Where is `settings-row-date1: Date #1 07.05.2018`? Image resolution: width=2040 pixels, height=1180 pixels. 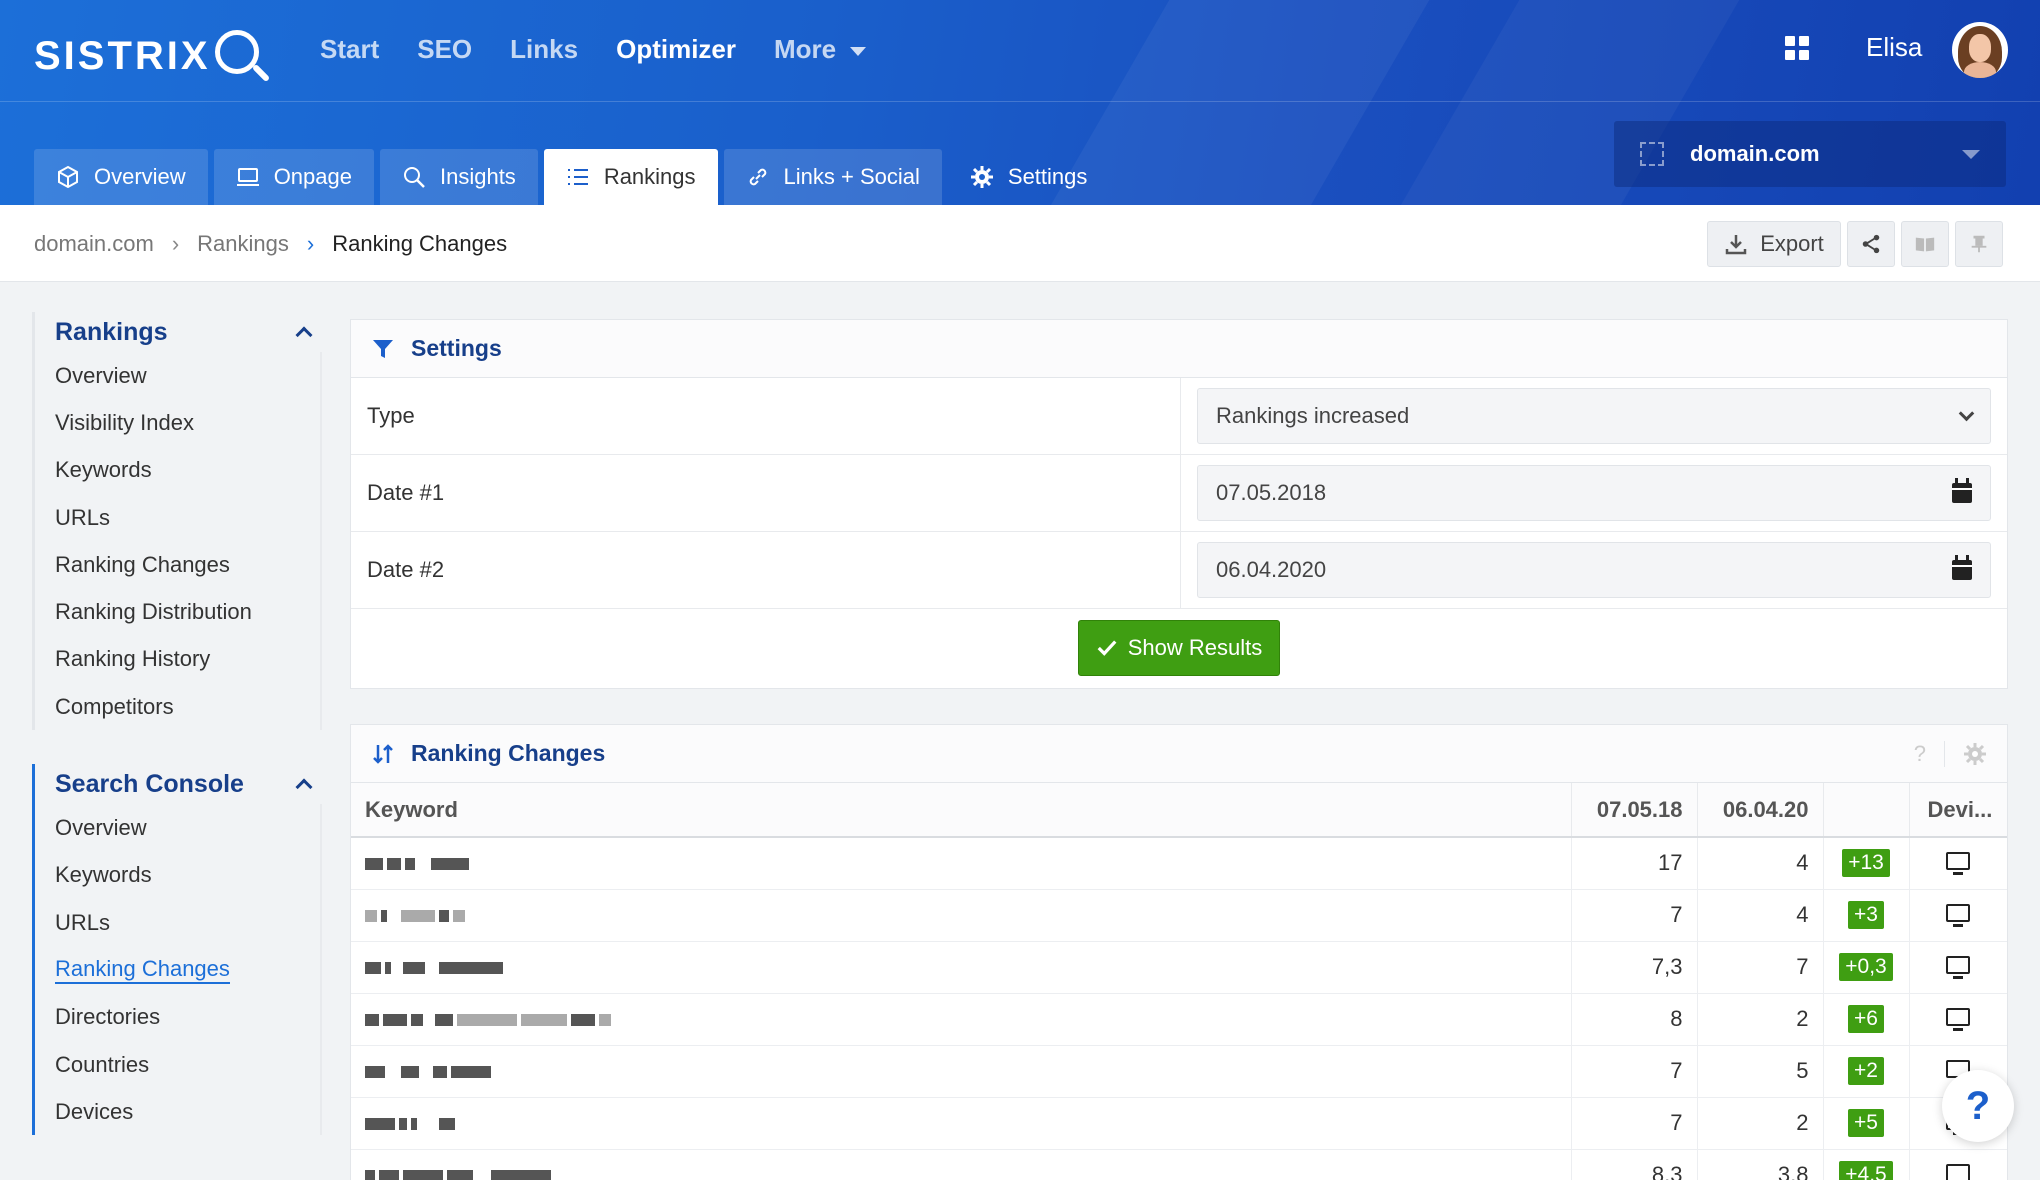
settings-row-date1: Date #1 07.05.2018 is located at coordinates (1179, 493).